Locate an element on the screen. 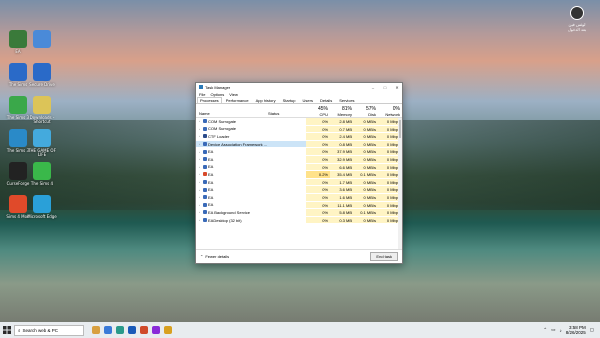 The height and width of the screenshot is (338, 600). desktop-icon: Microsoft Edge is located at coordinates (42, 207).